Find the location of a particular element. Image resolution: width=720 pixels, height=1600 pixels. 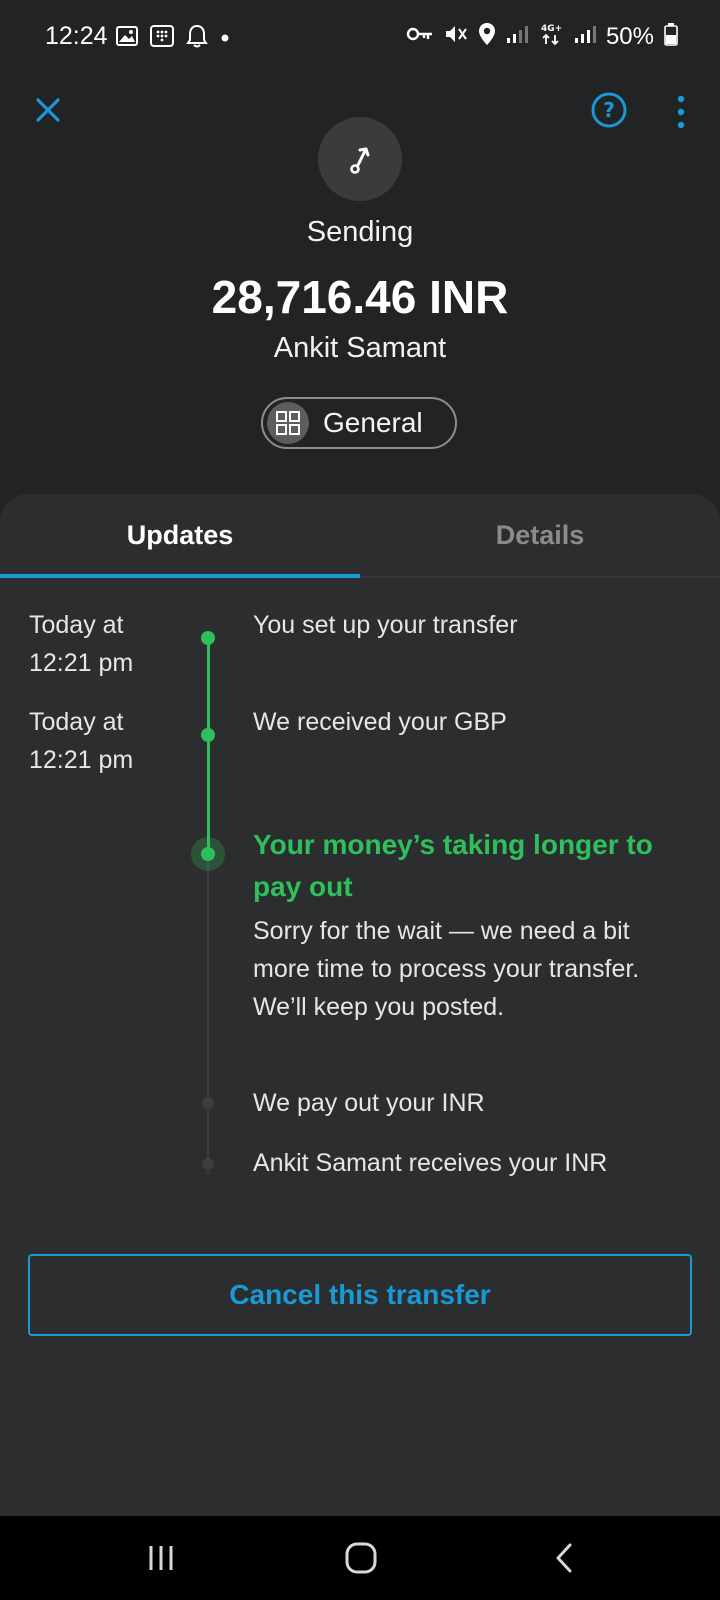

send-arrow-icon is located at coordinates (360, 160).